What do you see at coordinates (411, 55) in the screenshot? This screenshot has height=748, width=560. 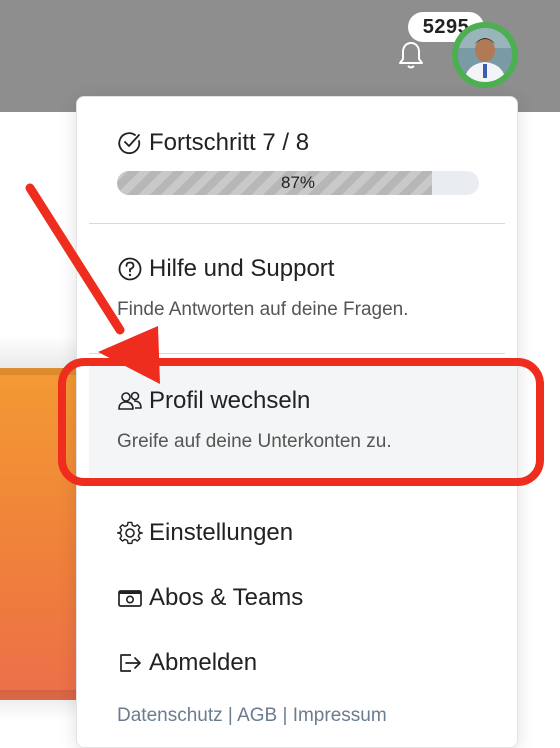 I see `bell-icon` at bounding box center [411, 55].